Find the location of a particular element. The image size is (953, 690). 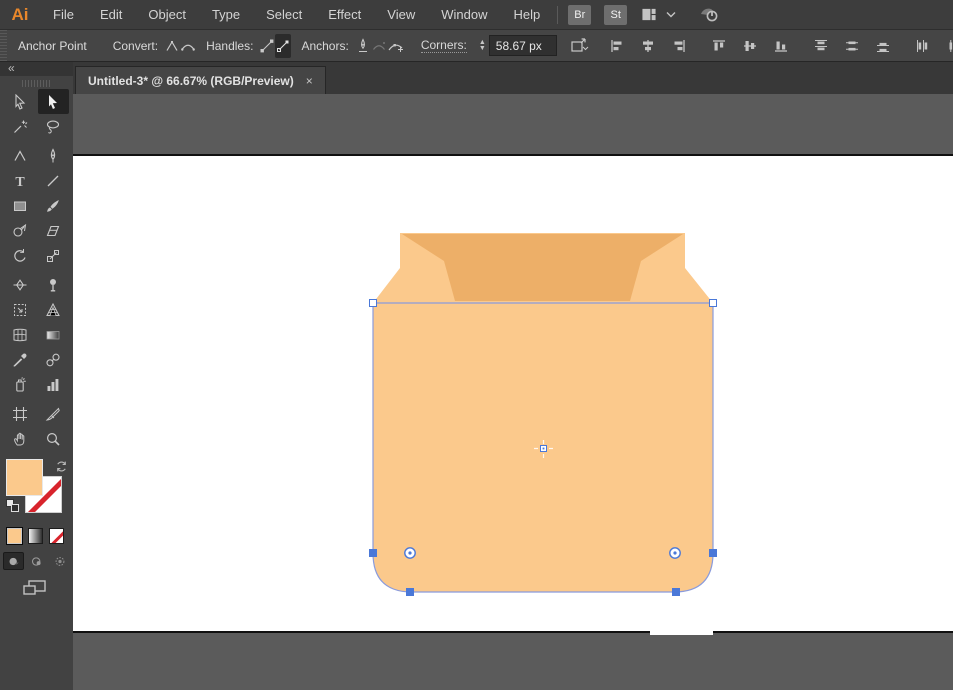

default-fill-stroke-icon is located at coordinates (13, 506).